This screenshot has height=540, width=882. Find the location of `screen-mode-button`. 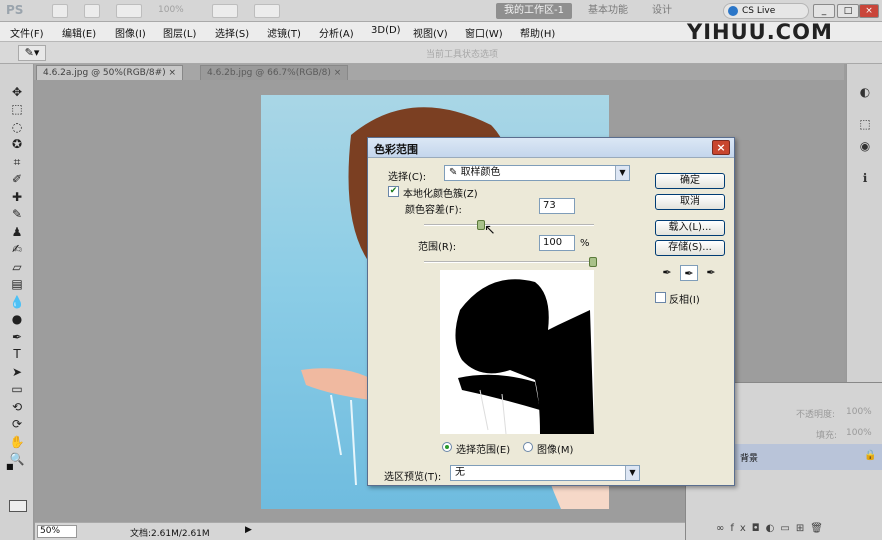

screen-mode-button is located at coordinates (267, 11).